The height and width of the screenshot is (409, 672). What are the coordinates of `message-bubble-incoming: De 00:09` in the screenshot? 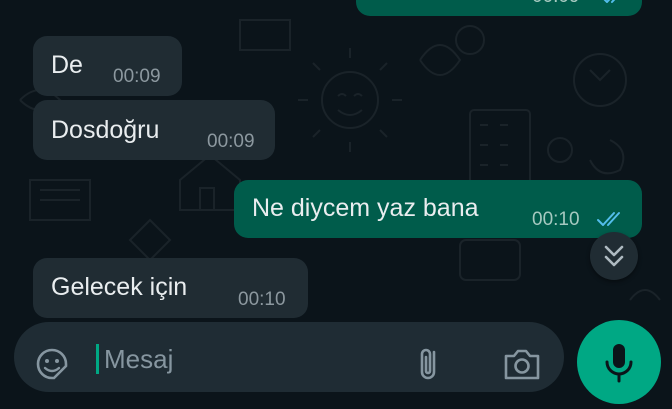 It's located at (107, 66).